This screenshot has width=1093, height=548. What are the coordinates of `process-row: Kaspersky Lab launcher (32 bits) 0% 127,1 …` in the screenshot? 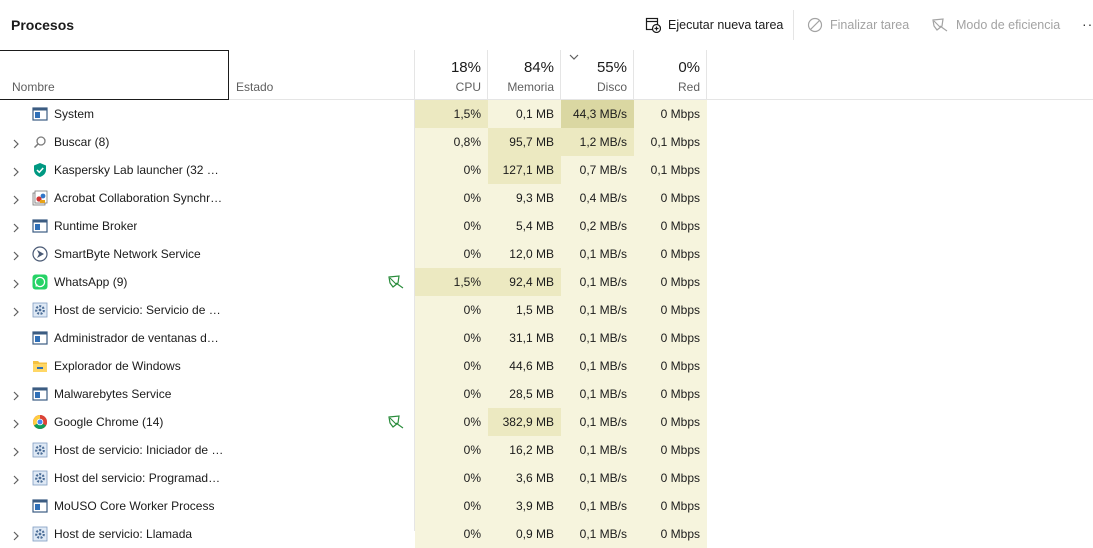 It's located at (546, 170).